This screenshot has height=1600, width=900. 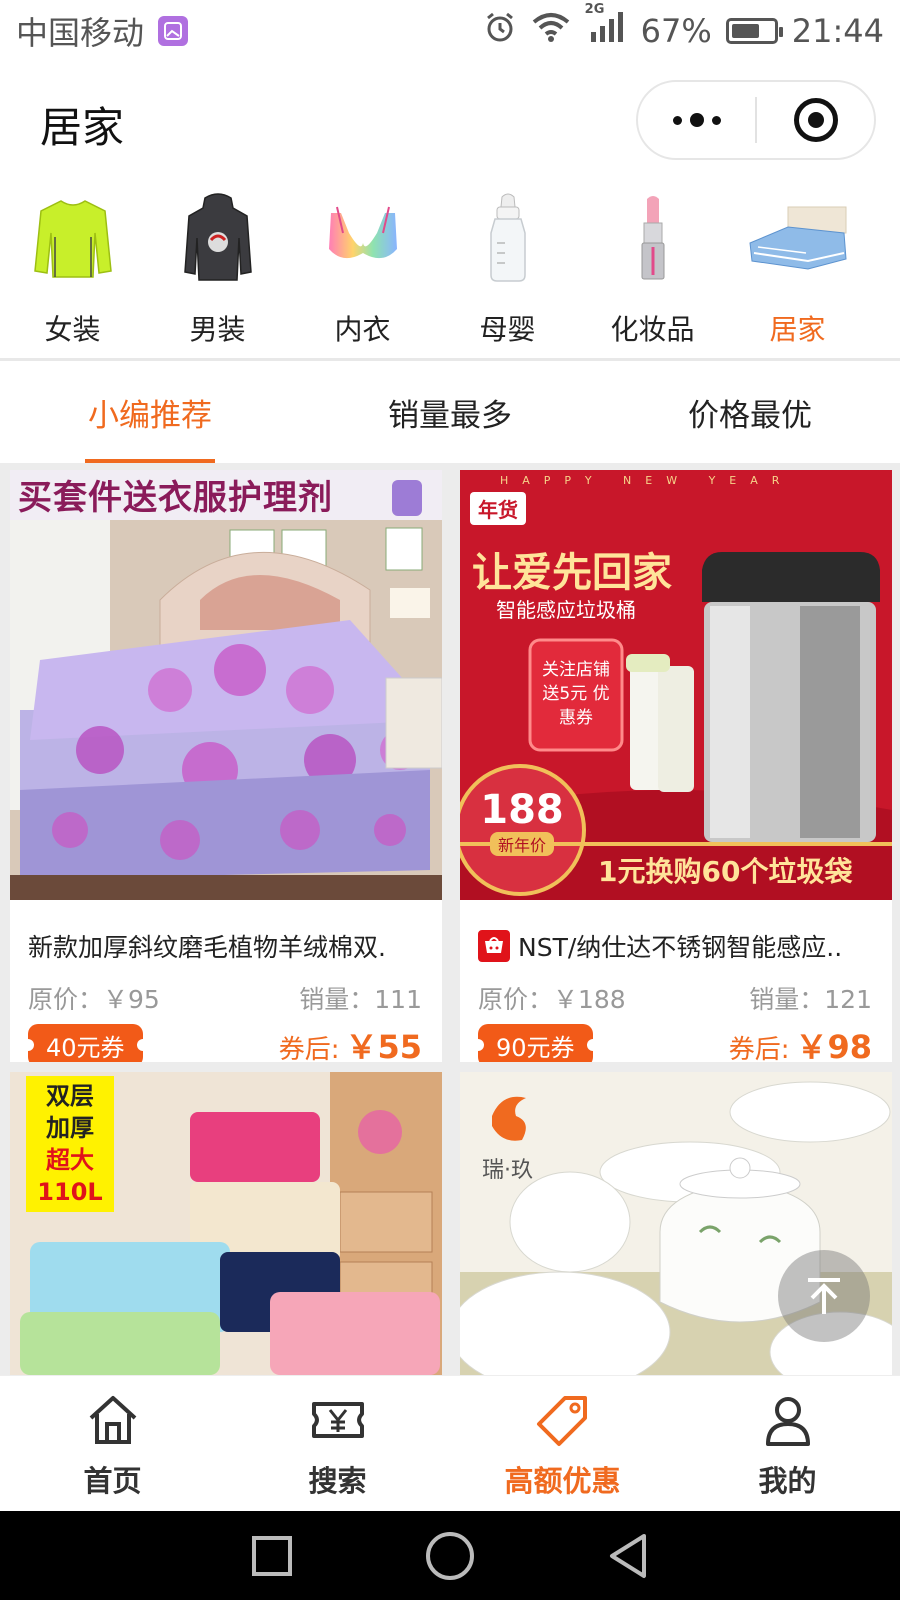 I want to click on category-label: 母婴, so click(x=507, y=329).